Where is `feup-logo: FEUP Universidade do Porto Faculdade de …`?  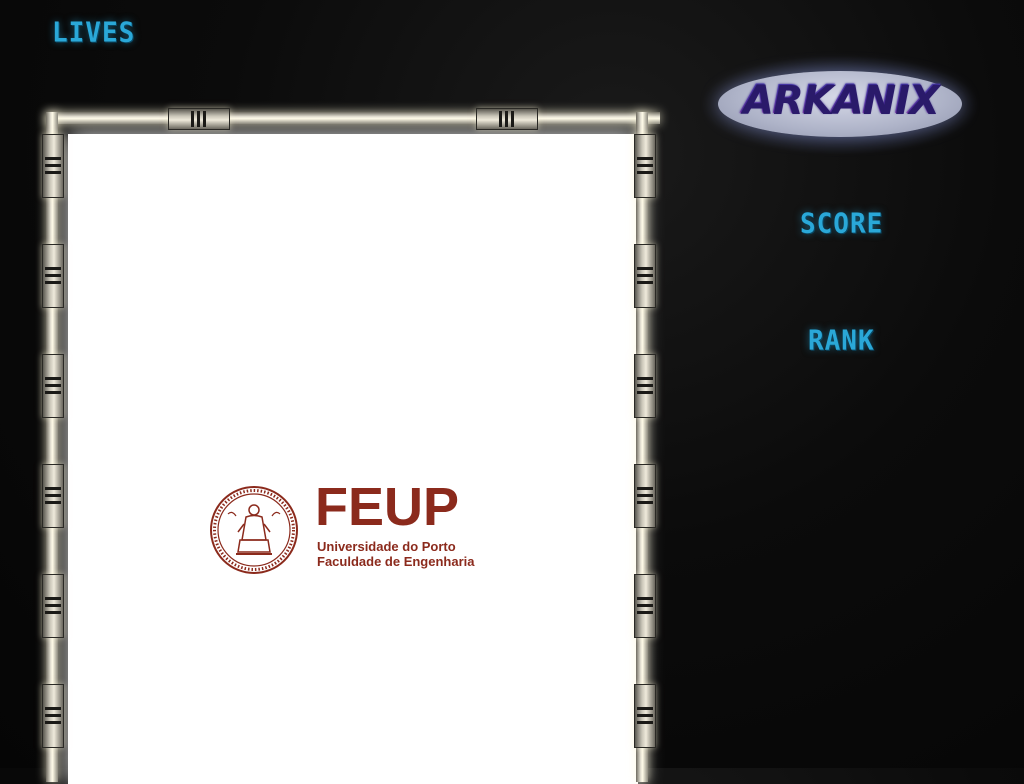 feup-logo: FEUP Universidade do Porto Faculdade de … is located at coordinates (343, 527).